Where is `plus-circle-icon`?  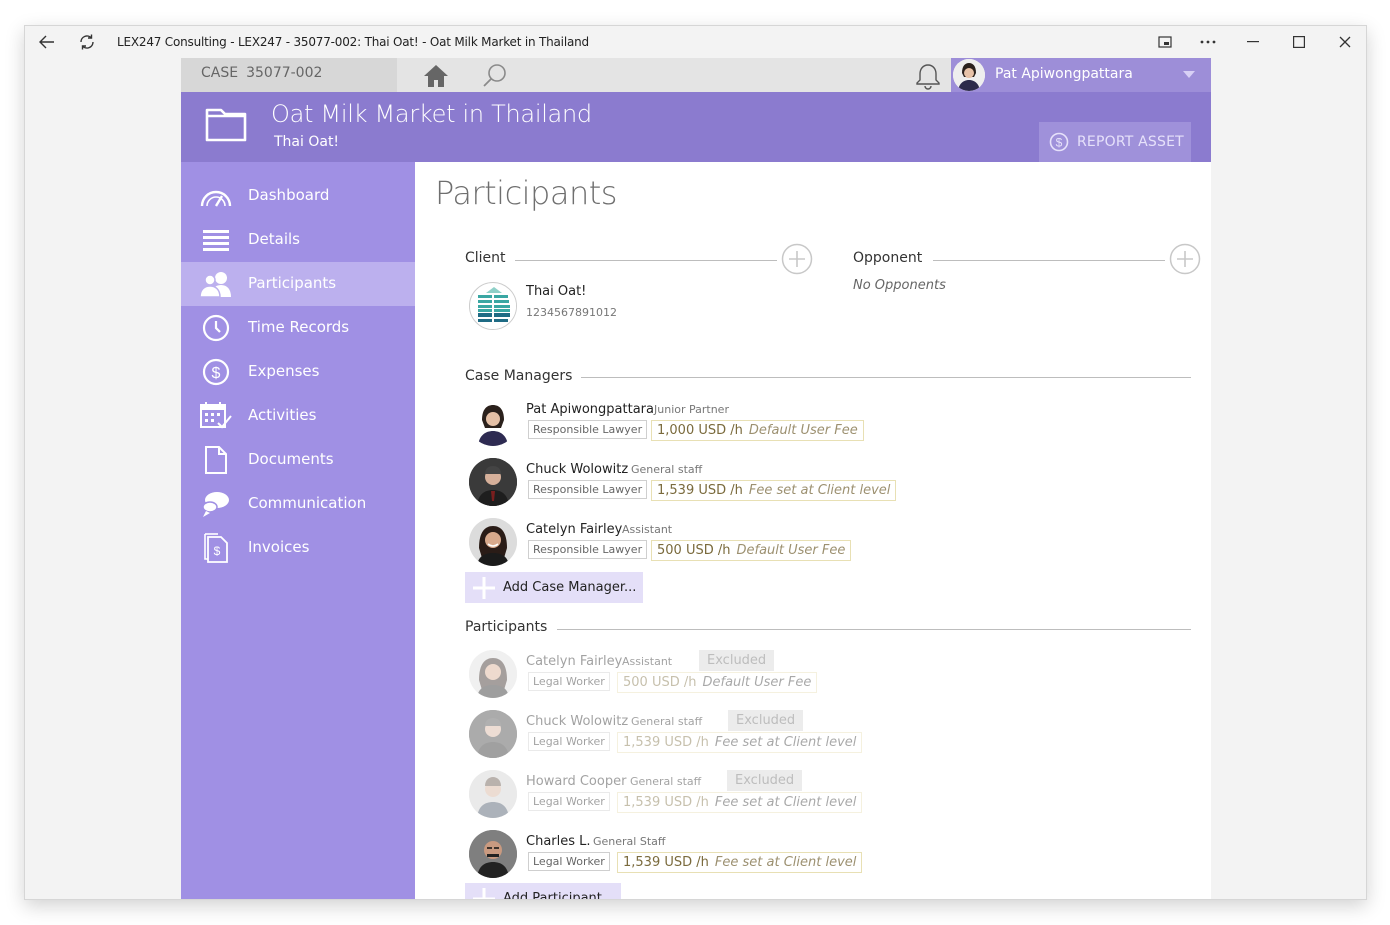 plus-circle-icon is located at coordinates (797, 259).